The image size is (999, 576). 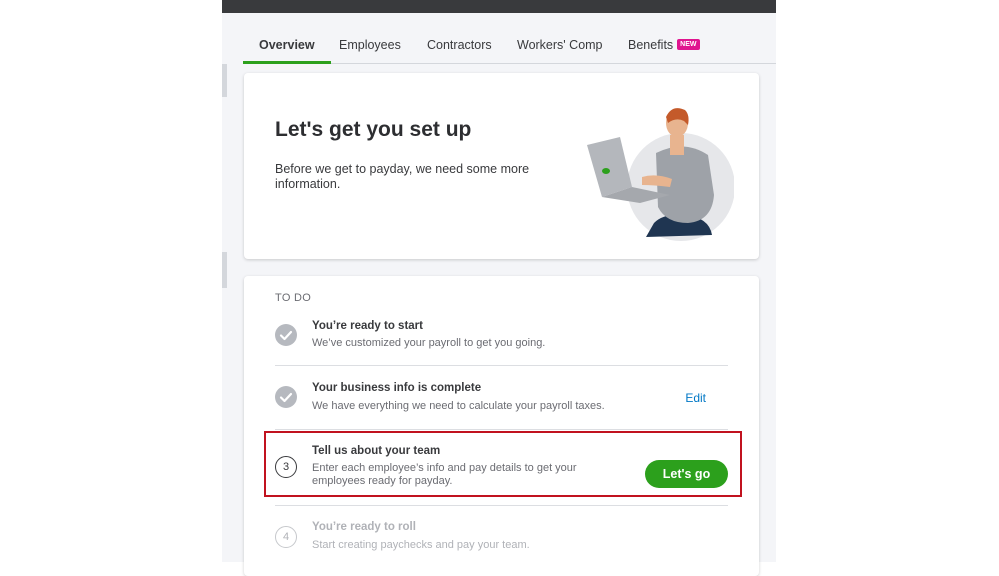 I want to click on page-title: Let's get you set up, so click(x=373, y=129).